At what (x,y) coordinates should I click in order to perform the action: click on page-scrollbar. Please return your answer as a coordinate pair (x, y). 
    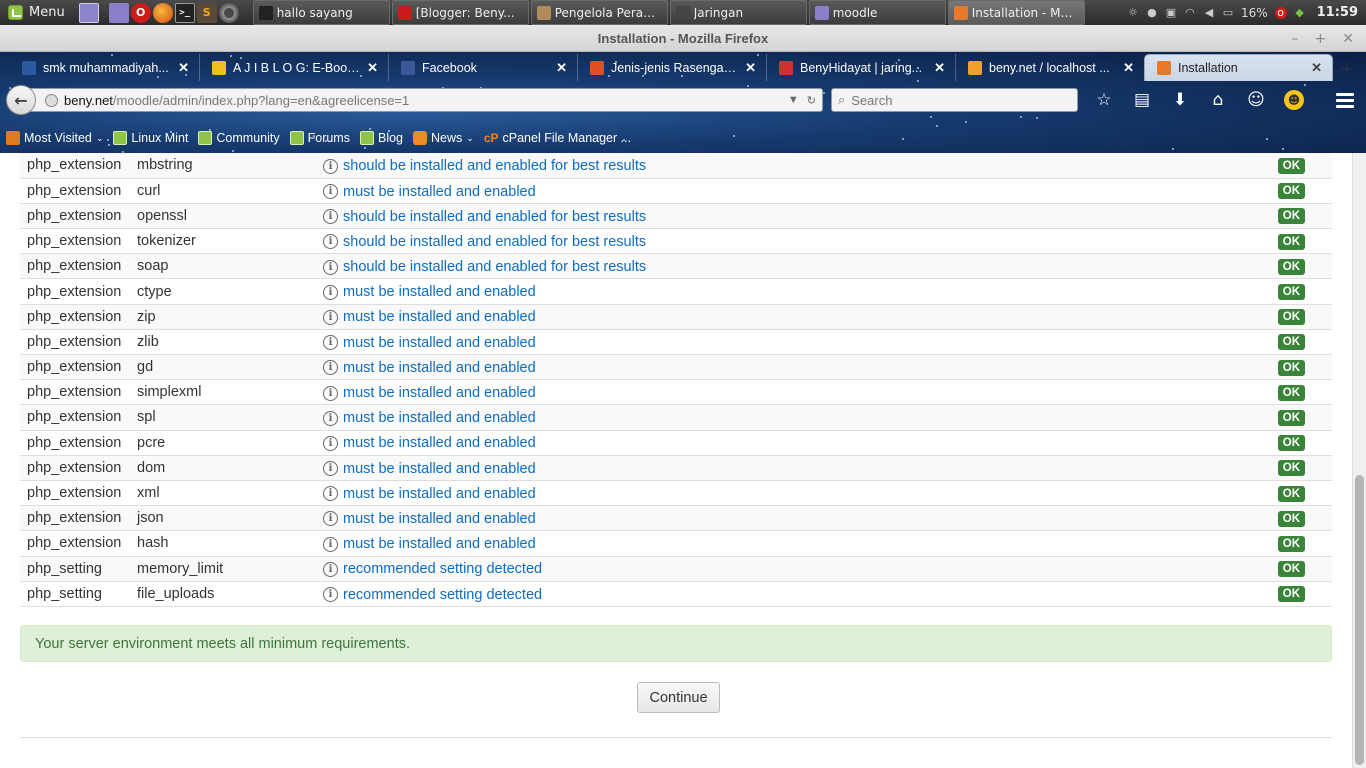
    Looking at the image, I should click on (1359, 460).